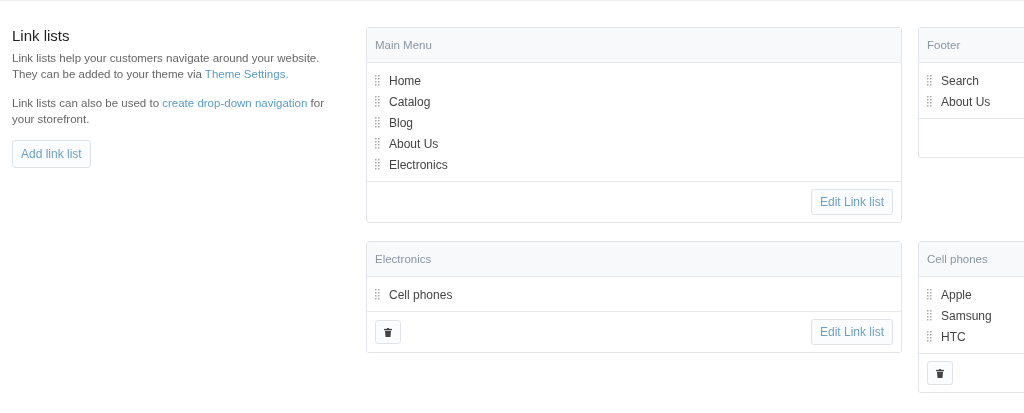  I want to click on link-item: Catalog, so click(410, 101).